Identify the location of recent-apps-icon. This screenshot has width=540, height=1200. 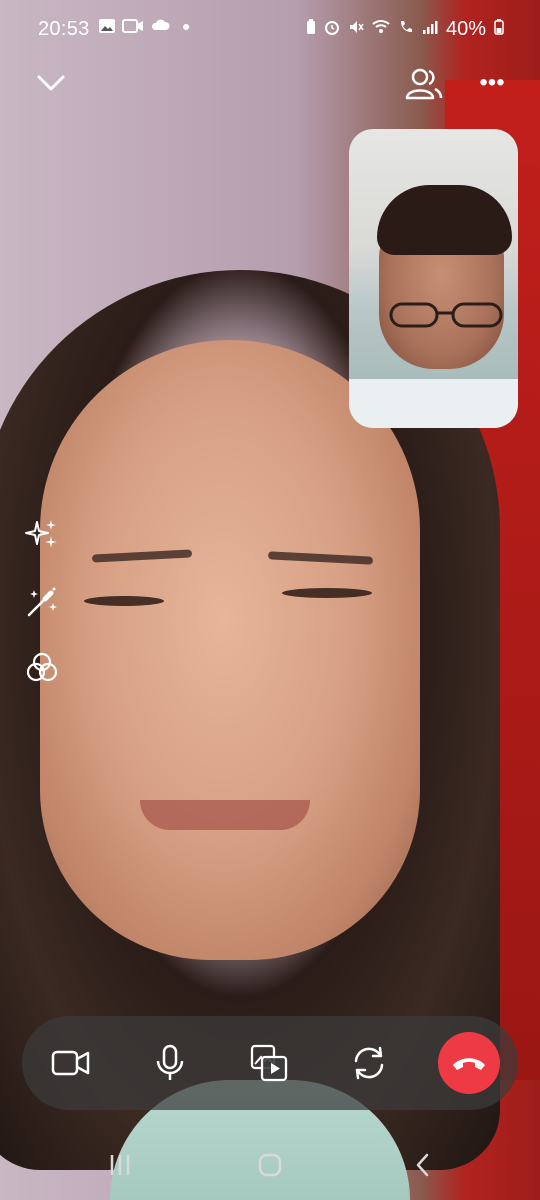
(120, 1165).